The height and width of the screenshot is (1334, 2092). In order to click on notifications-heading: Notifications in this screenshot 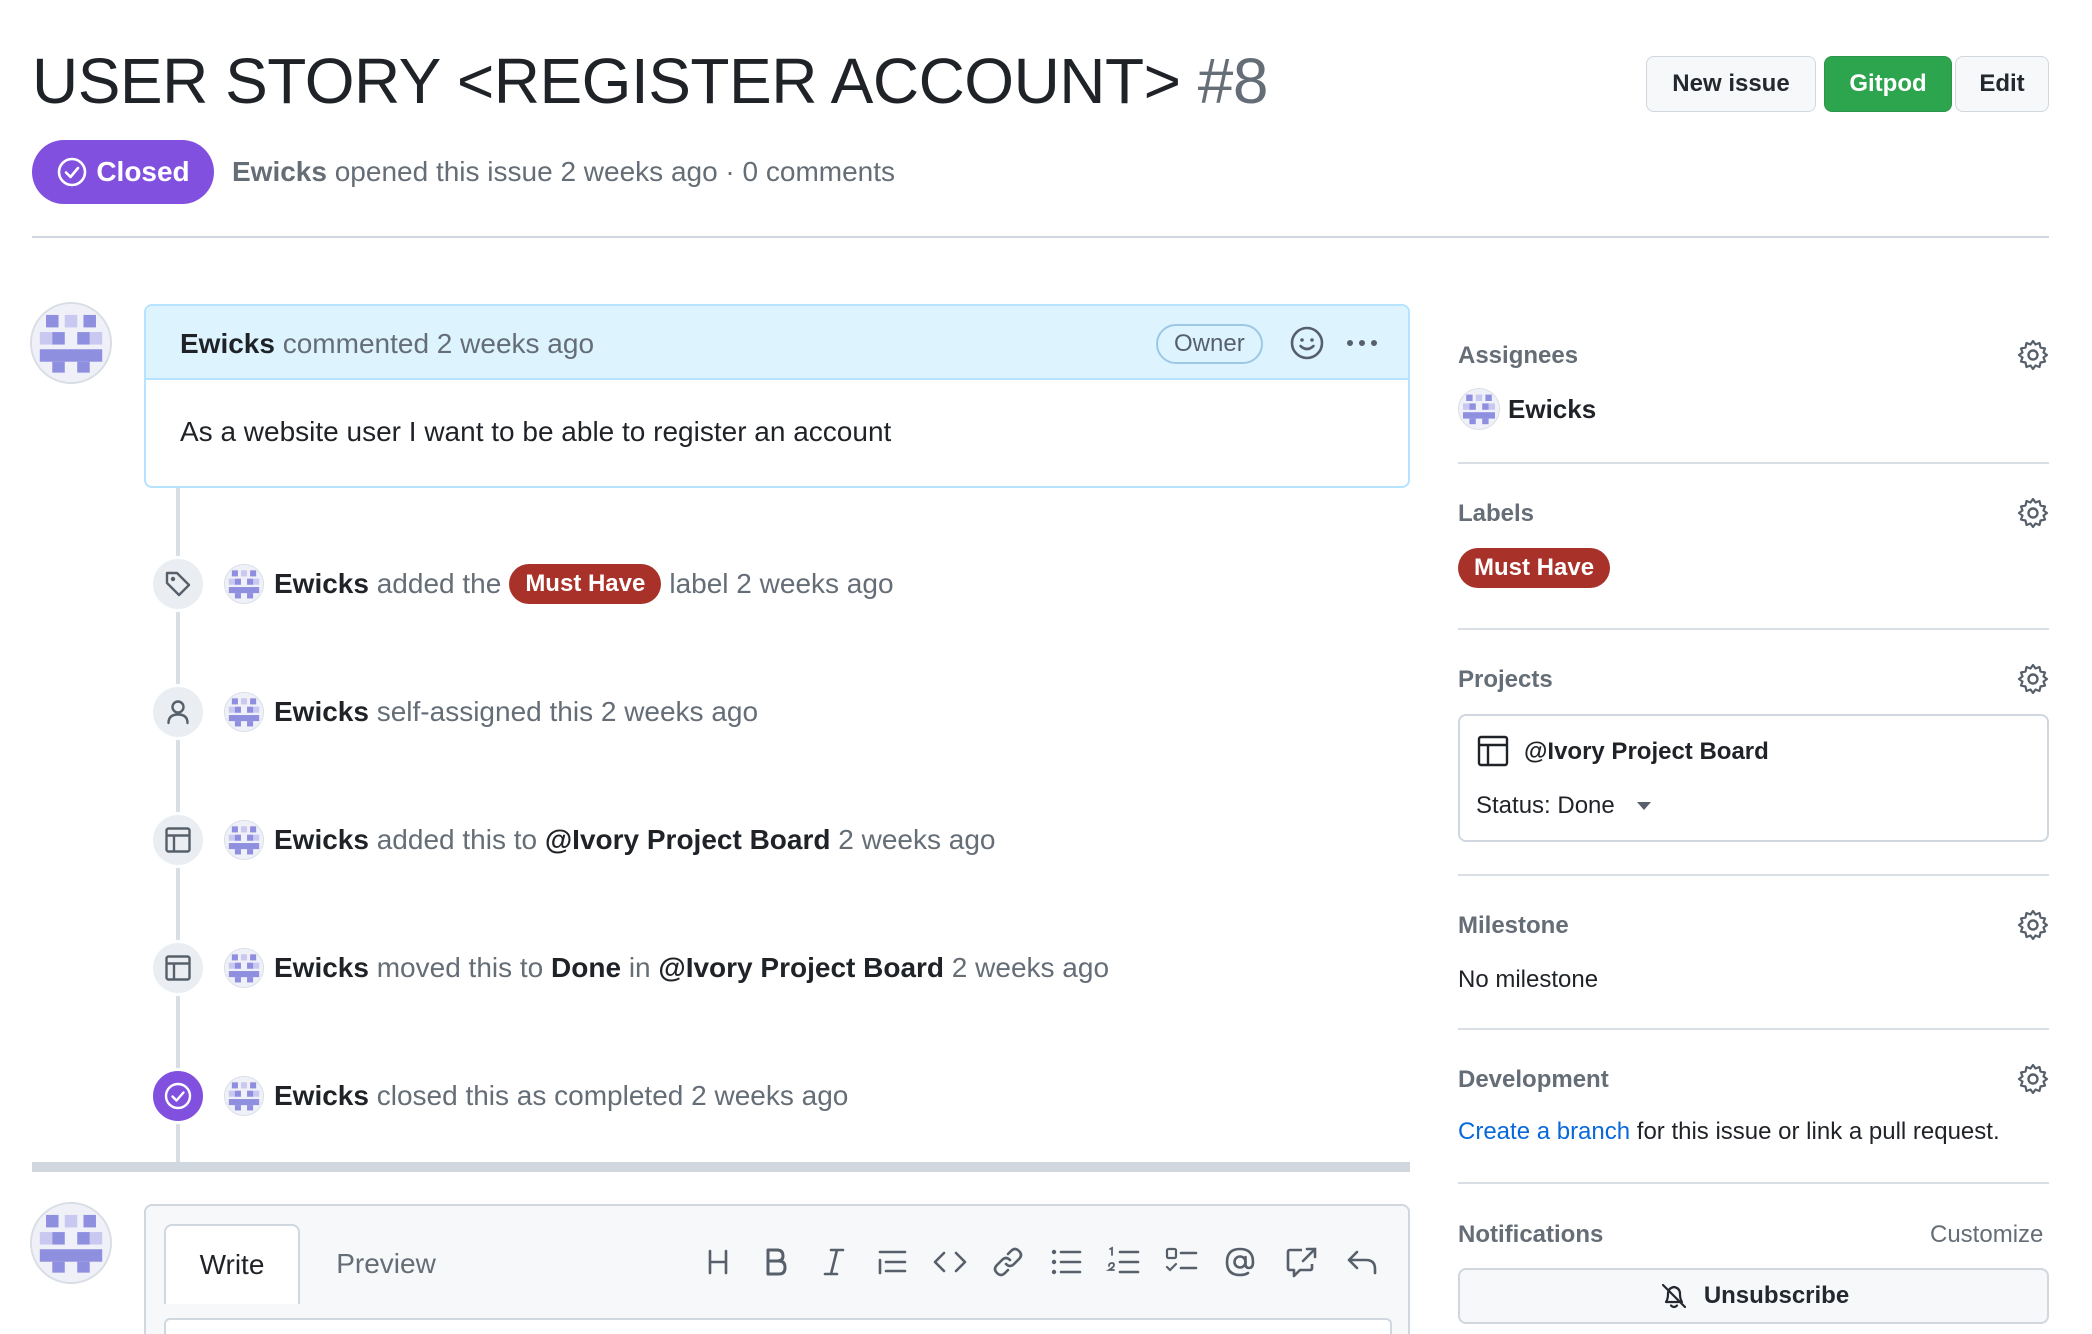, I will do `click(1531, 1234)`.